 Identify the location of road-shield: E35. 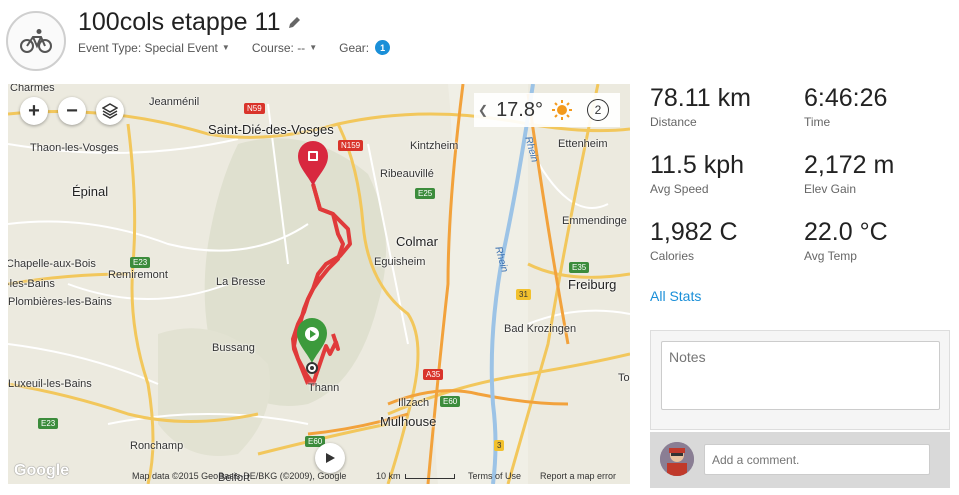
(579, 267).